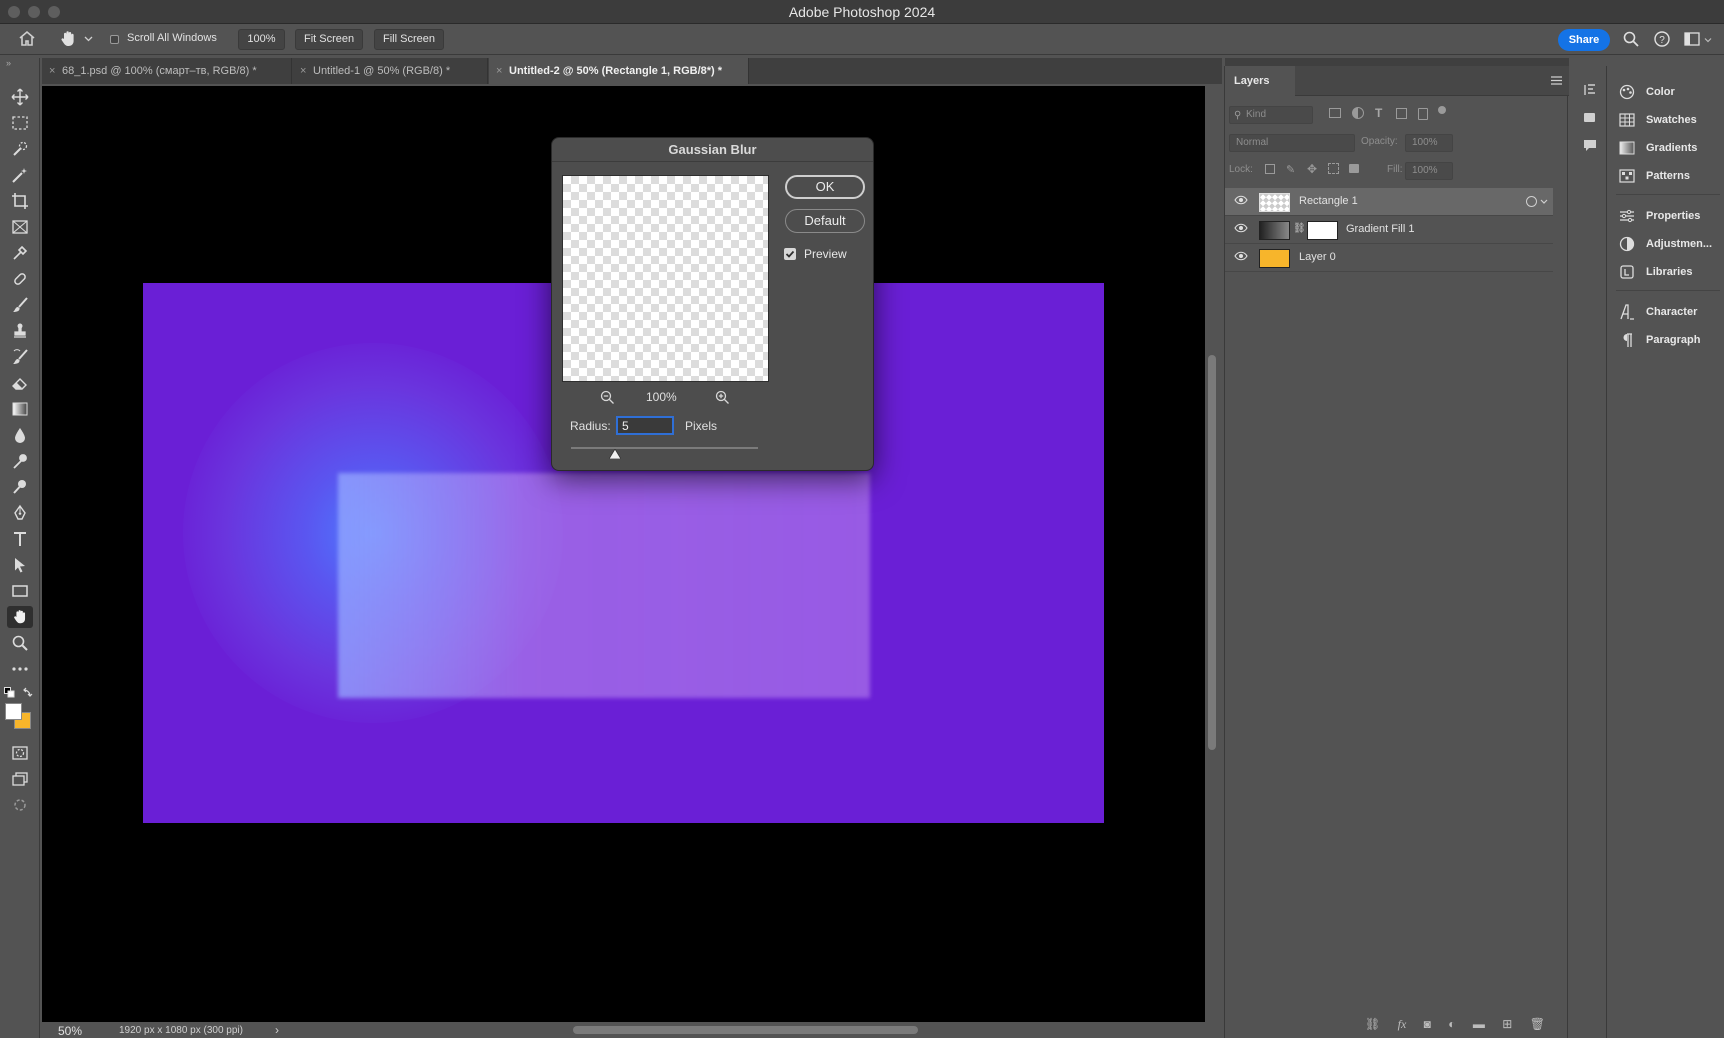  I want to click on dodge-tool-icon, so click(20, 461).